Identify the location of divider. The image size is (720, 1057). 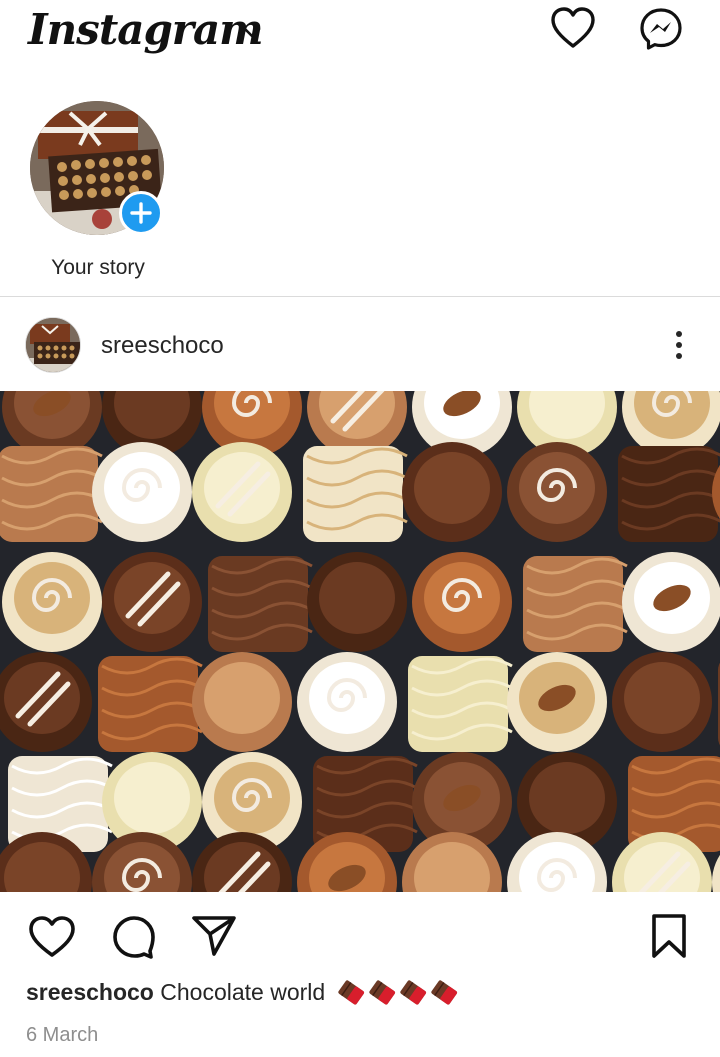
(360, 296).